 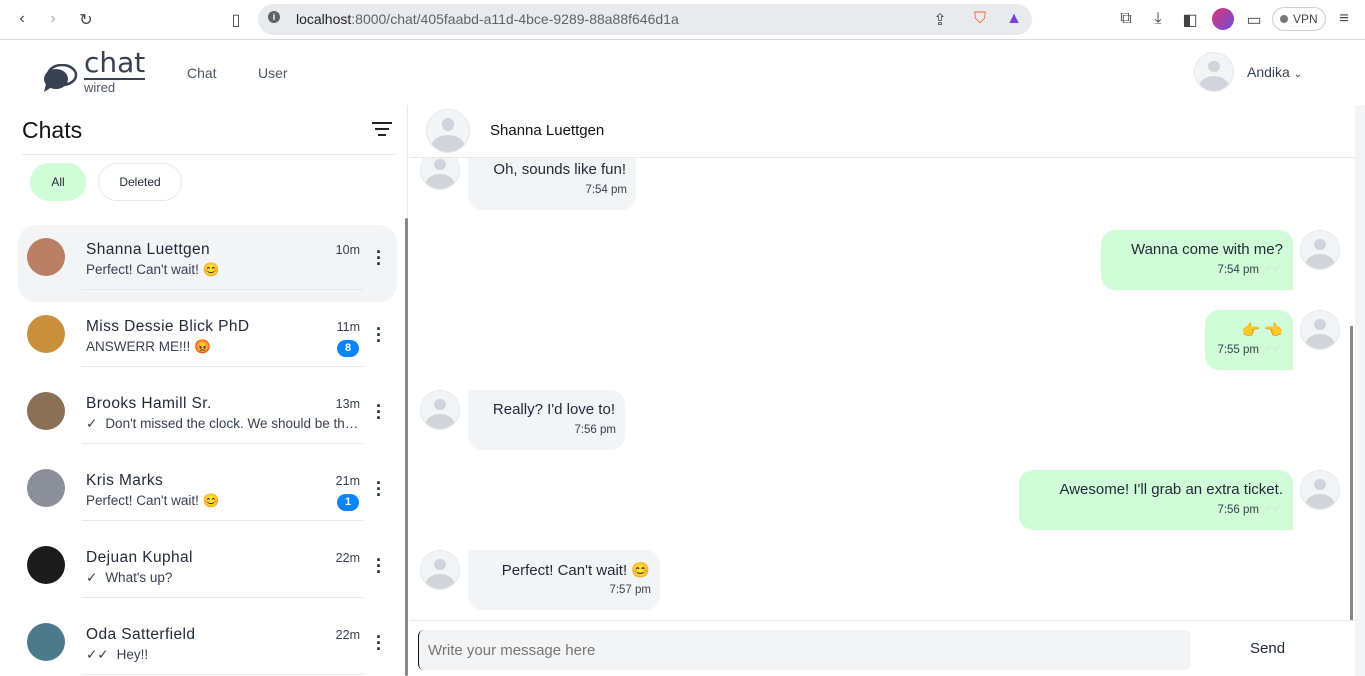 What do you see at coordinates (1249, 340) in the screenshot?
I see `message-bubble: 👉 👈 7:55 pm ✓✓` at bounding box center [1249, 340].